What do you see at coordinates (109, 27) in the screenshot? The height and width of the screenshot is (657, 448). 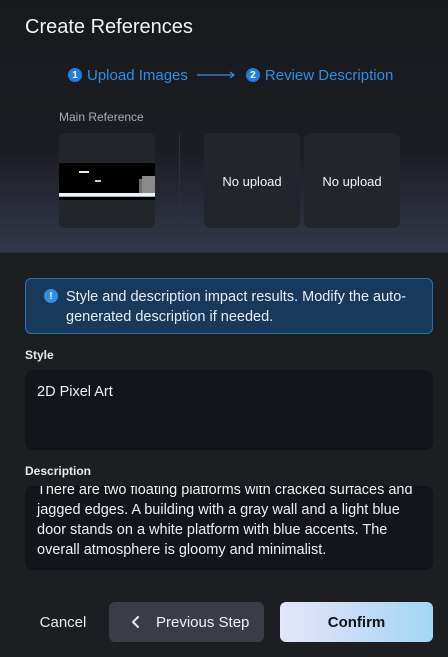 I see `dialog-title: Create References` at bounding box center [109, 27].